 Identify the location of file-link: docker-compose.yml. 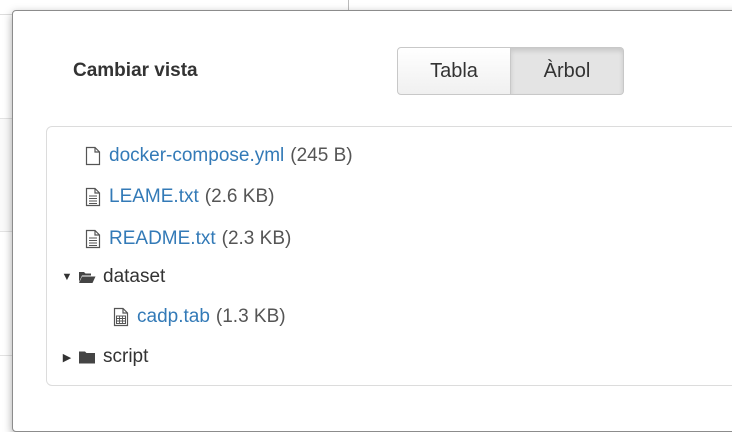
(196, 156).